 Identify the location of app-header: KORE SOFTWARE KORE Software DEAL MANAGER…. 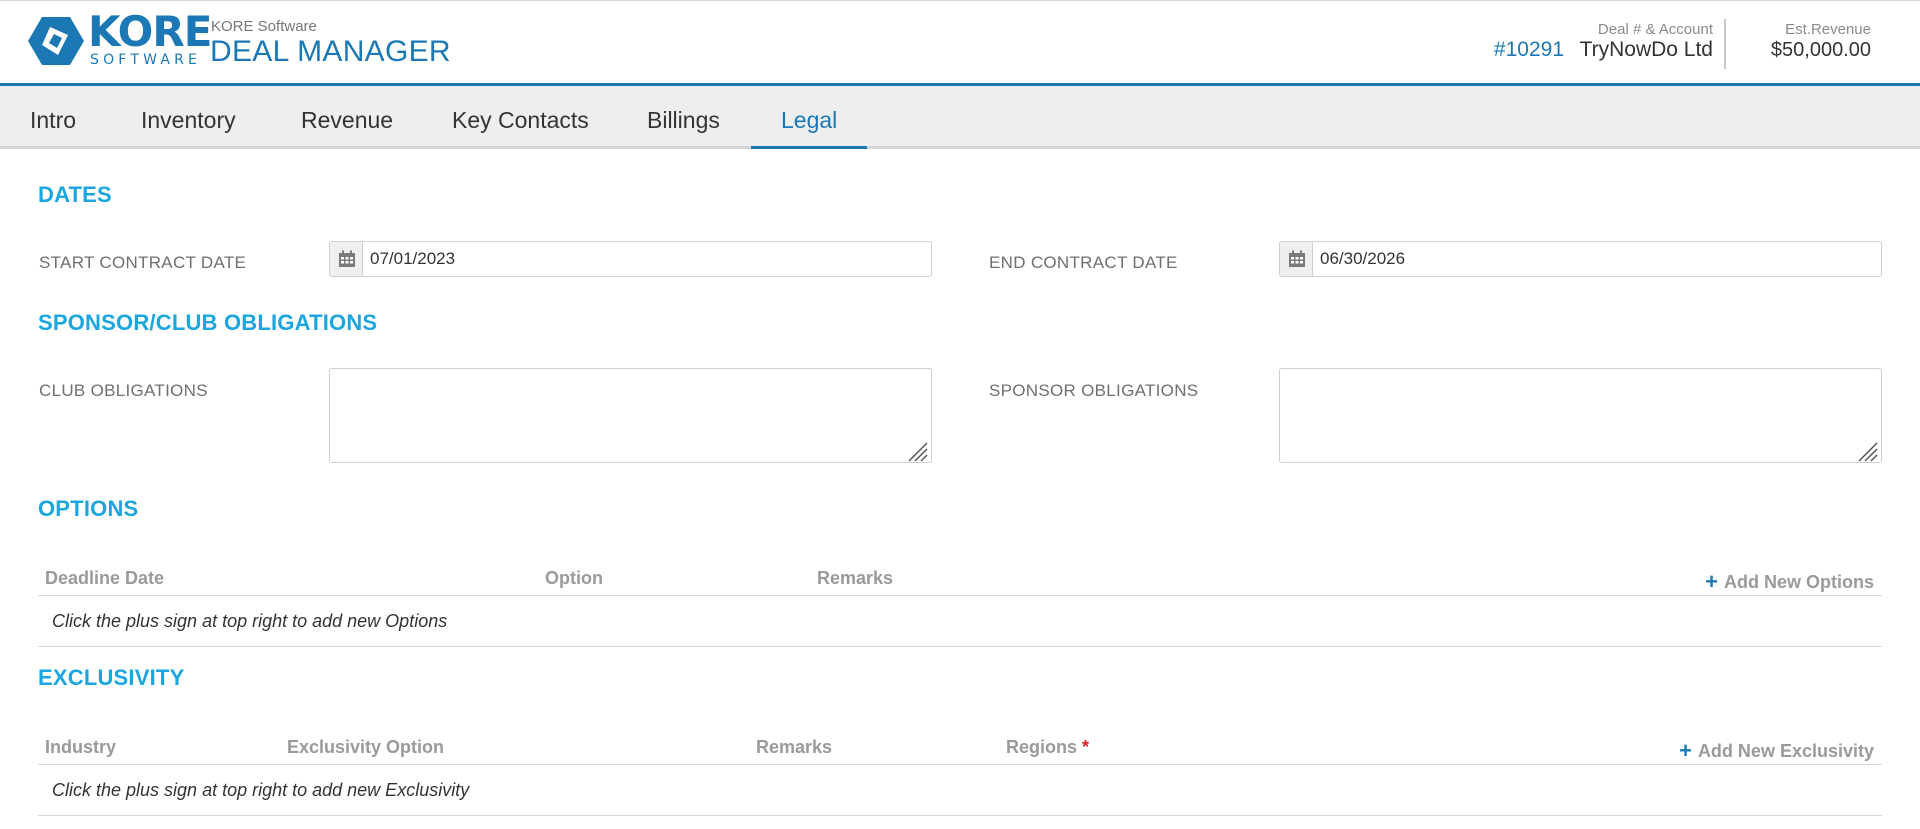
(960, 43).